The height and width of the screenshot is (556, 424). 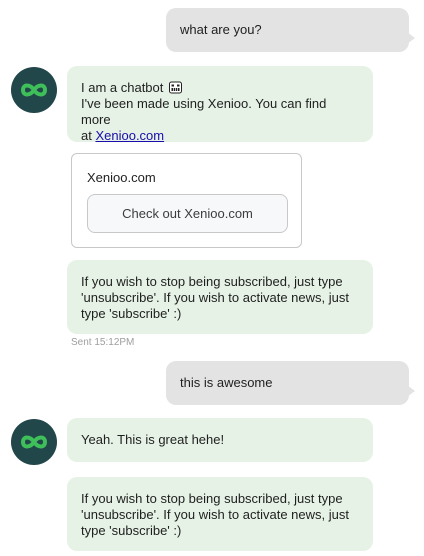 I want to click on message-line: I am a chatbot, so click(x=220, y=88).